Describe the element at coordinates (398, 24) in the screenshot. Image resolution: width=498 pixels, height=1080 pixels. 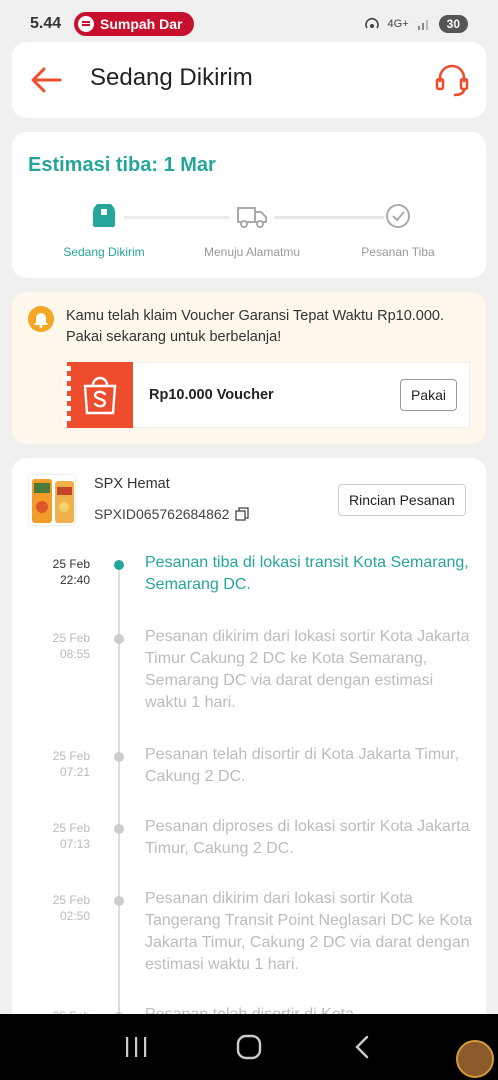
I see `network-label: 4G+` at that location.